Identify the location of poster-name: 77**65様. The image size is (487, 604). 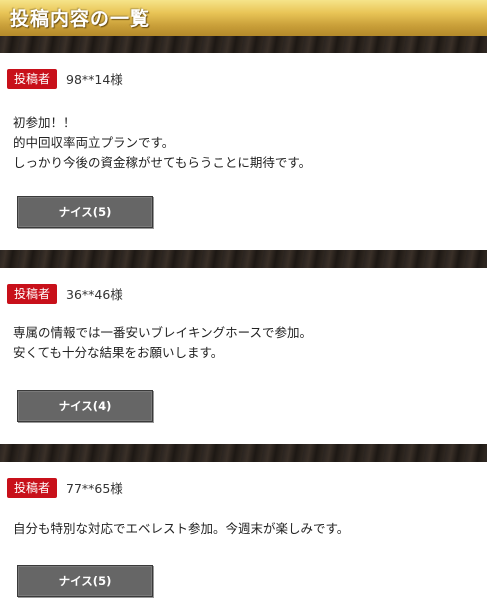
(94, 488).